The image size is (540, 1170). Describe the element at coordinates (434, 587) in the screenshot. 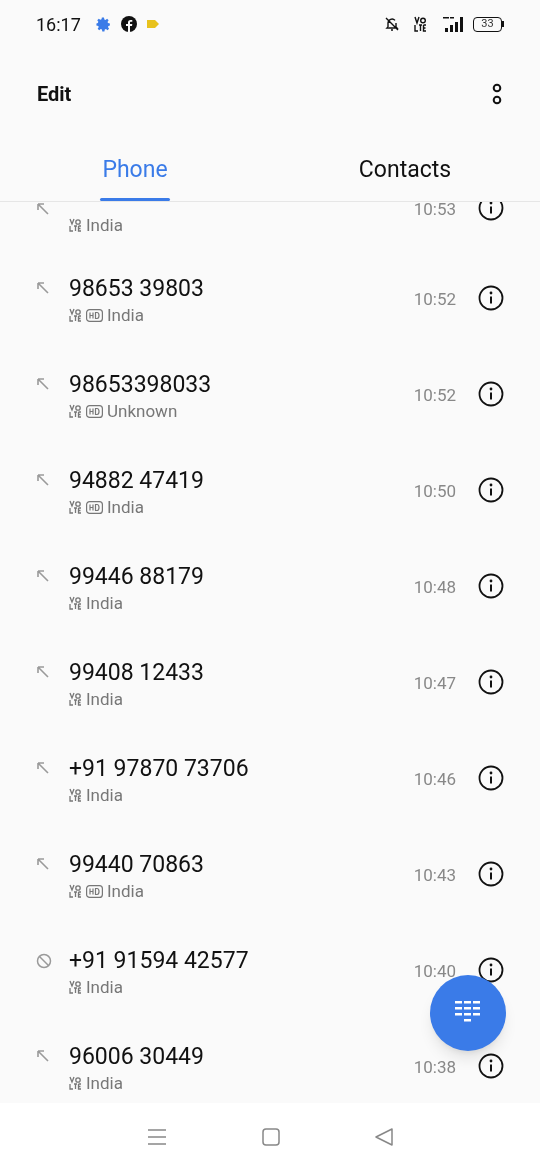

I see `call-time: 10:48` at that location.